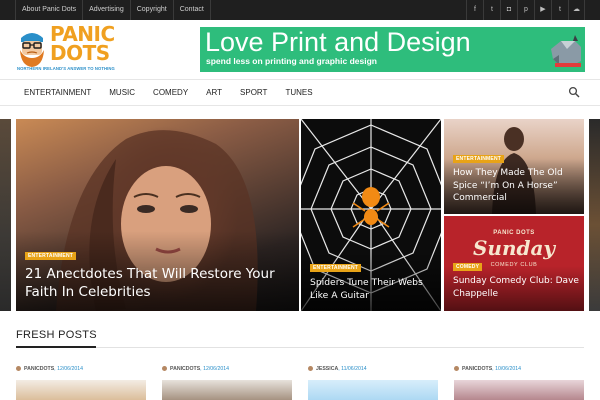 The image size is (600, 400). Describe the element at coordinates (122, 92) in the screenshot. I see `nav-item-music: MUSIC` at that location.